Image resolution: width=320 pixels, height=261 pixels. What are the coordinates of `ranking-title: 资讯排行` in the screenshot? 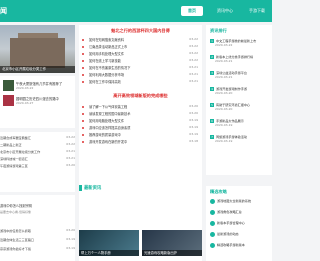 It's located at (218, 30).